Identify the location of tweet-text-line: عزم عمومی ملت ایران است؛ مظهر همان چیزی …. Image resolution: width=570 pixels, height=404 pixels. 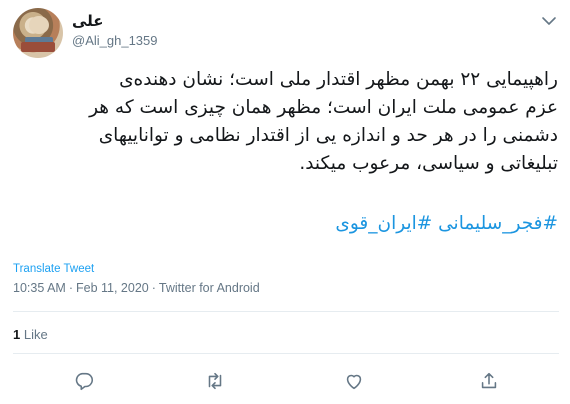
(323, 107).